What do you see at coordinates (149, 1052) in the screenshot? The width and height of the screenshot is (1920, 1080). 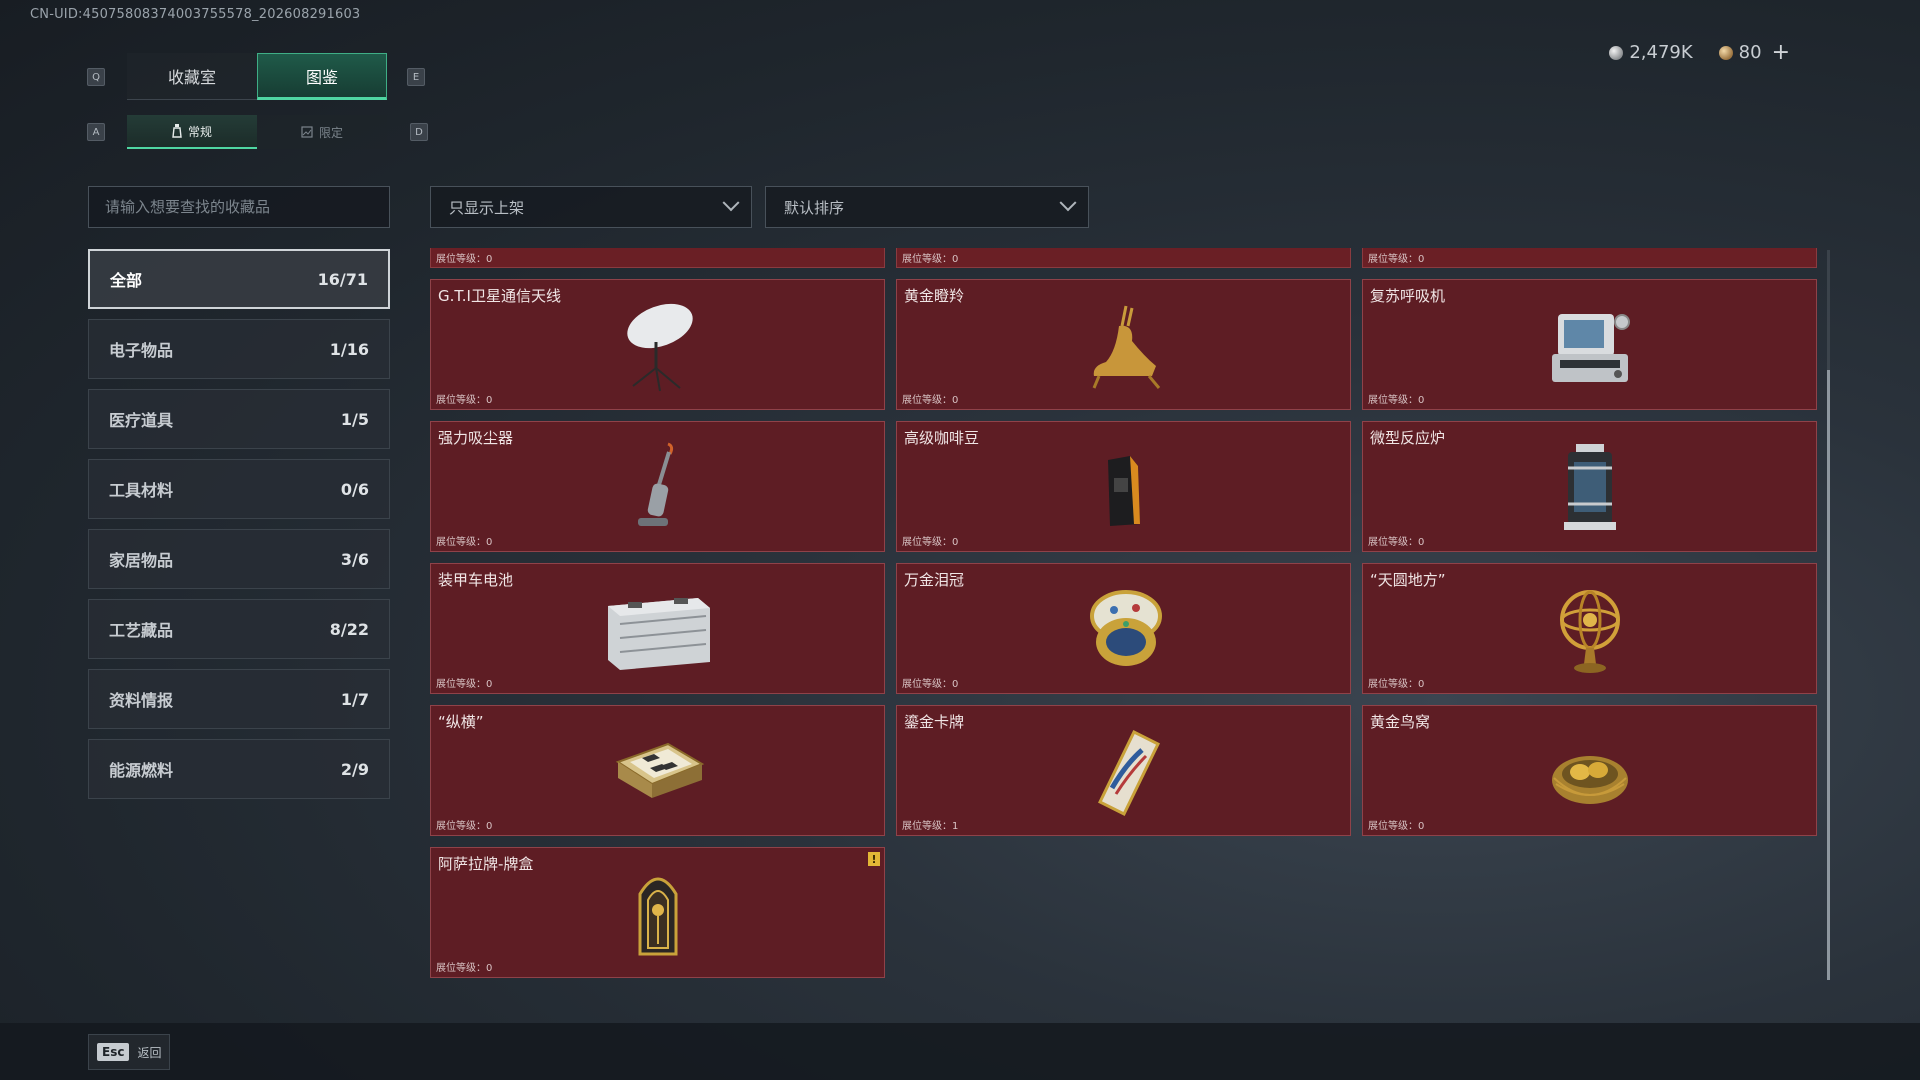 I see `back-label: 返回` at bounding box center [149, 1052].